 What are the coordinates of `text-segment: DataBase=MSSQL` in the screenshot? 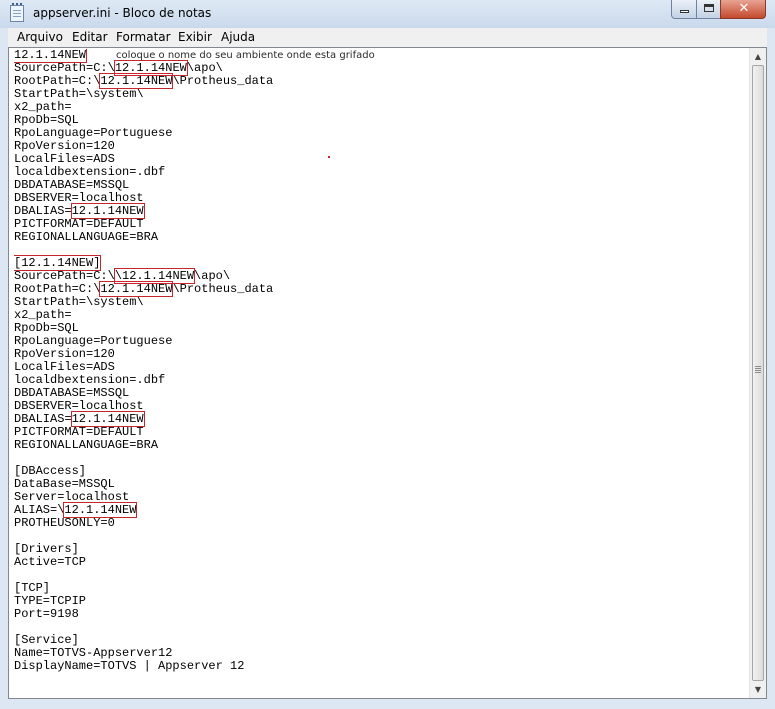 It's located at (64, 484).